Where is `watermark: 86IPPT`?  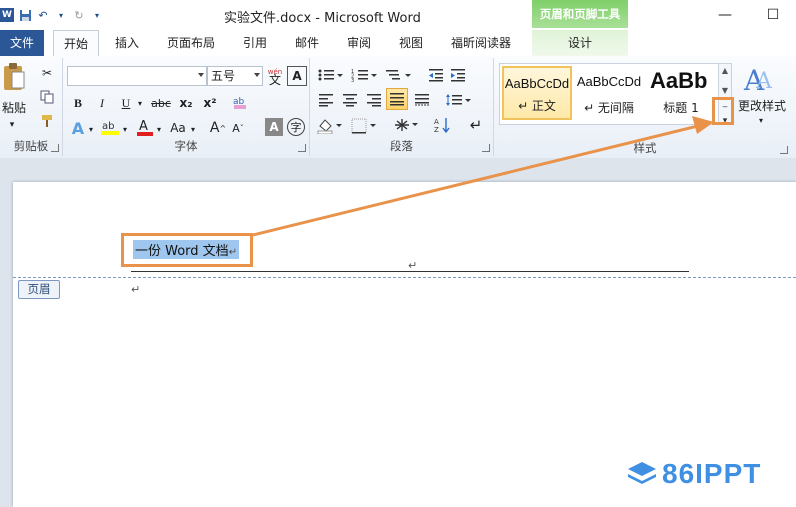 watermark: 86IPPT is located at coordinates (693, 474).